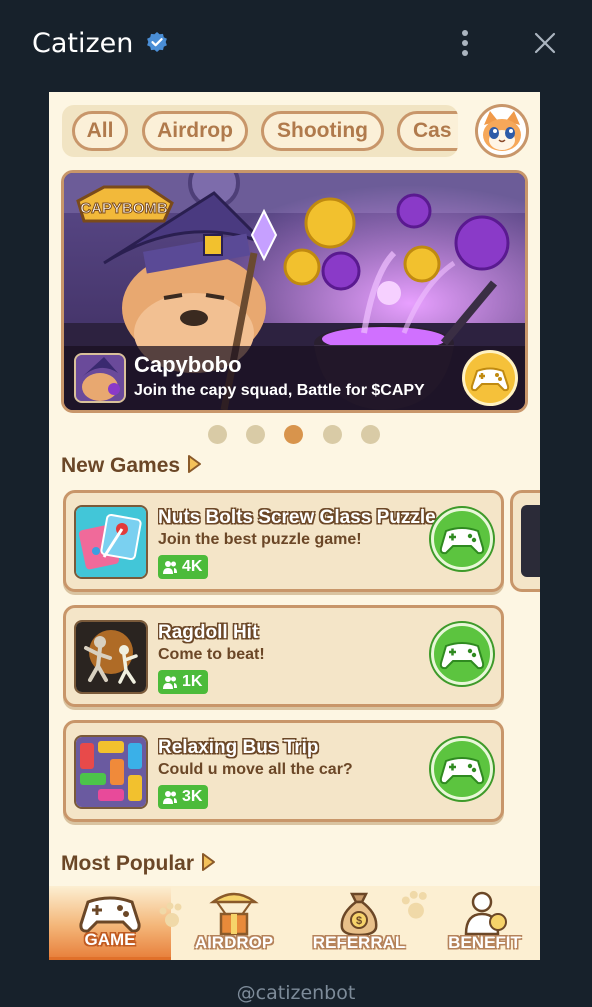 Image resolution: width=592 pixels, height=1007 pixels. Describe the element at coordinates (260, 539) in the screenshot. I see `game-subtitle: Join the best puzzle game!` at that location.